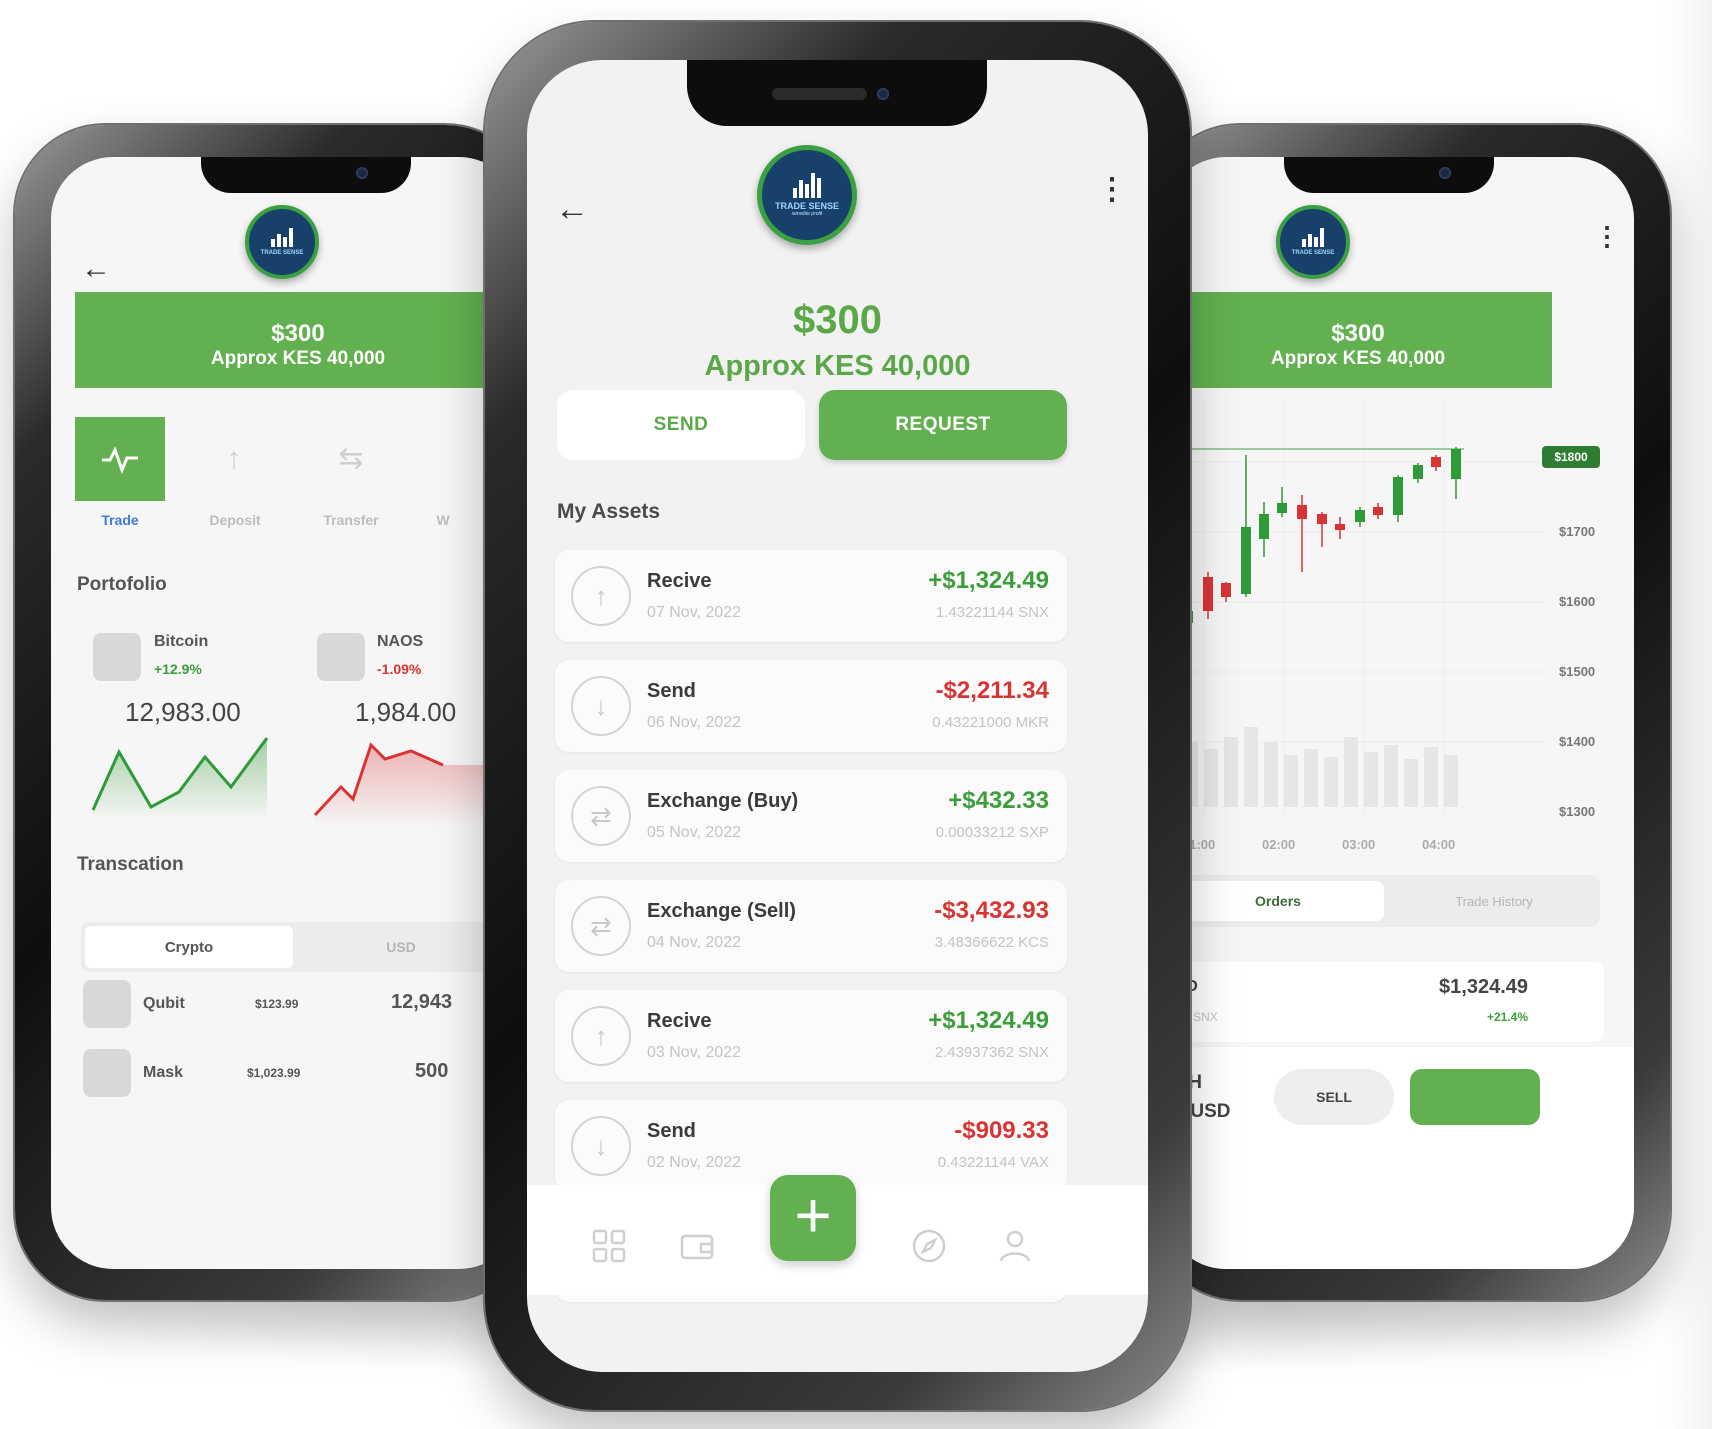 This screenshot has height=1429, width=1712. What do you see at coordinates (274, 1073) in the screenshot?
I see `row-price: $1,023.99` at bounding box center [274, 1073].